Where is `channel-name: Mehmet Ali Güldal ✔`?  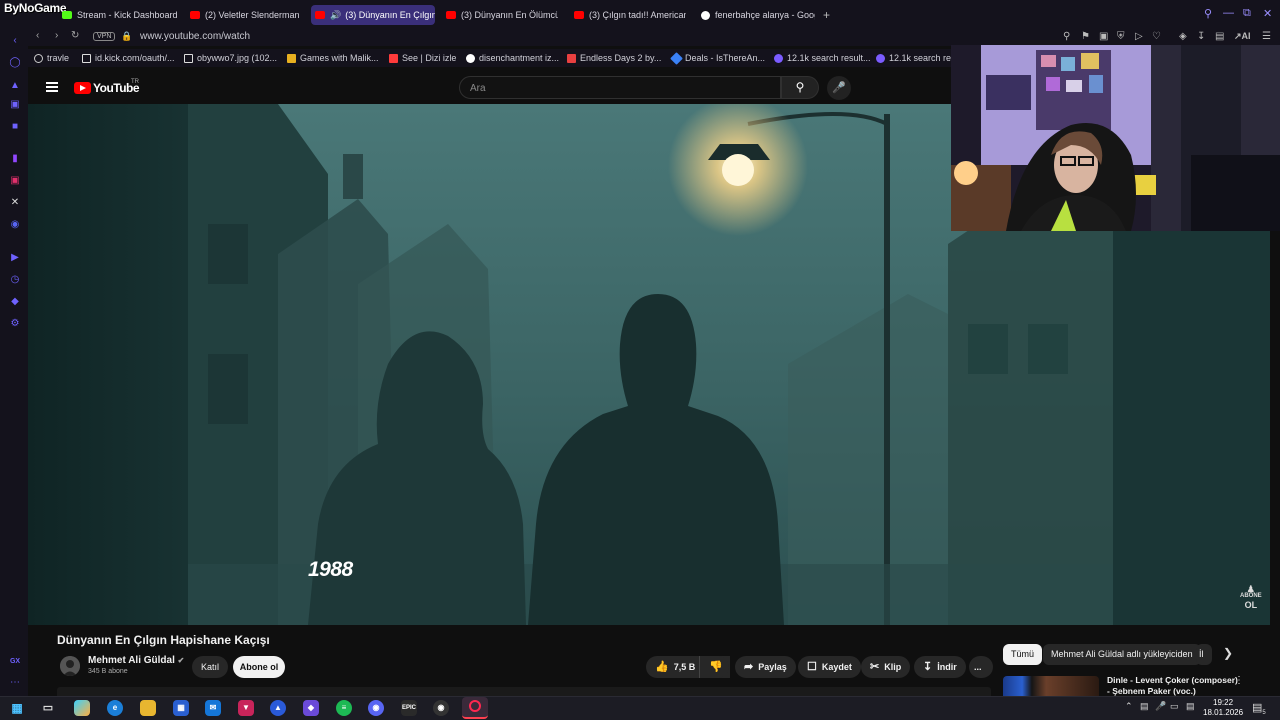
channel-name: Mehmet Ali Güldal ✔ is located at coordinates (136, 660).